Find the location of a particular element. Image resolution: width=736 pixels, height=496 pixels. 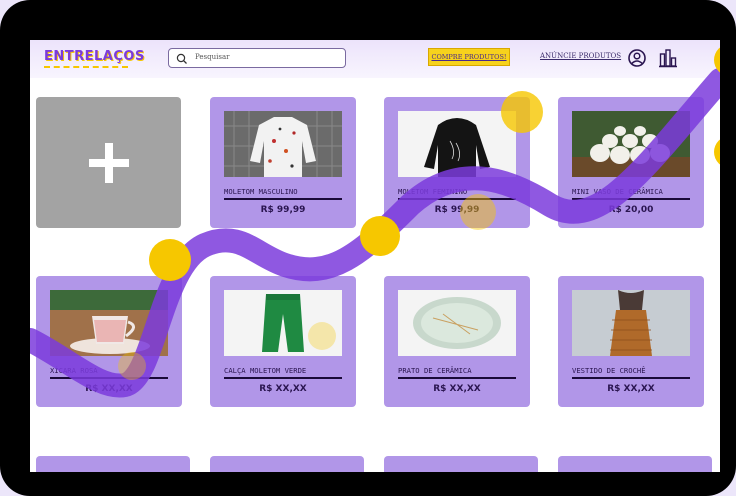

product-image-prato-ceramica is located at coordinates (457, 323).